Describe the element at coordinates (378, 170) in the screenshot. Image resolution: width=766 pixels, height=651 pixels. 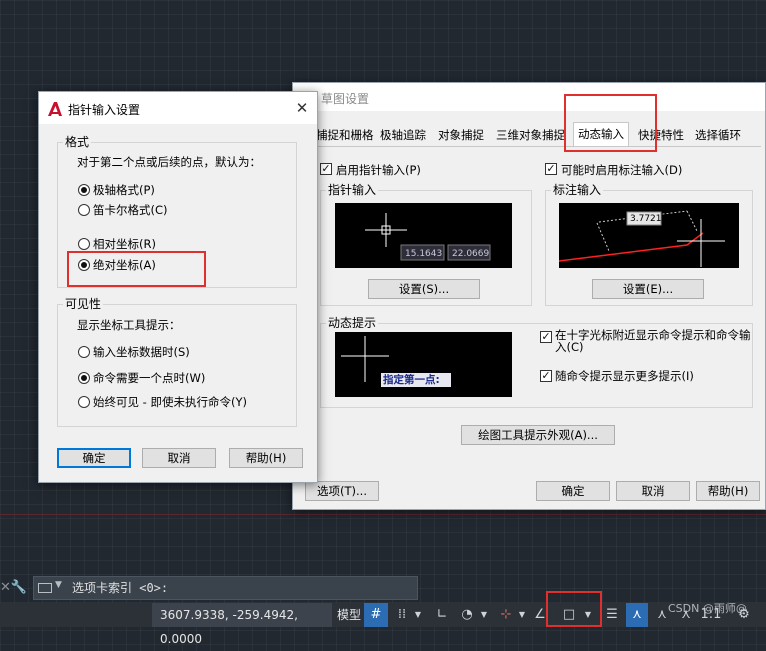
I see `enable-pointer-input-label: 启用指针输入(P)` at that location.